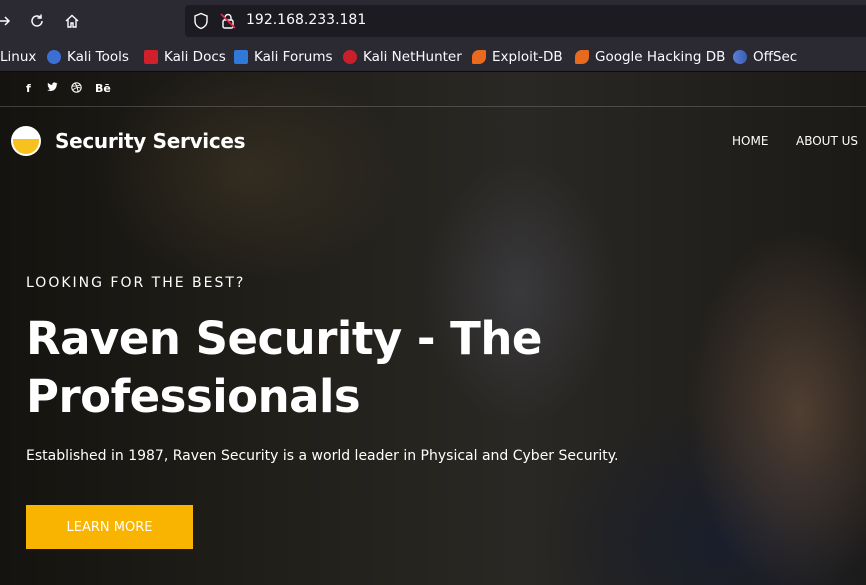 Image resolution: width=866 pixels, height=585 pixels. What do you see at coordinates (582, 57) in the screenshot?
I see `ghdb-icon` at bounding box center [582, 57].